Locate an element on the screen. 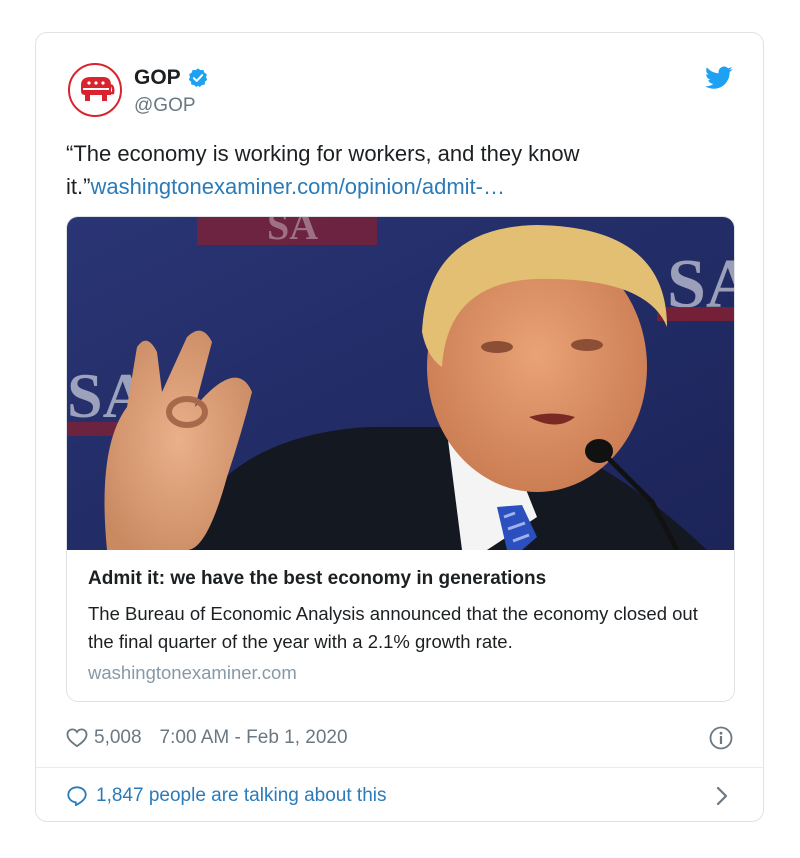 The image size is (800, 858). tweet-timestamp: 7:00 AM - Feb 1, 2020 is located at coordinates (254, 738).